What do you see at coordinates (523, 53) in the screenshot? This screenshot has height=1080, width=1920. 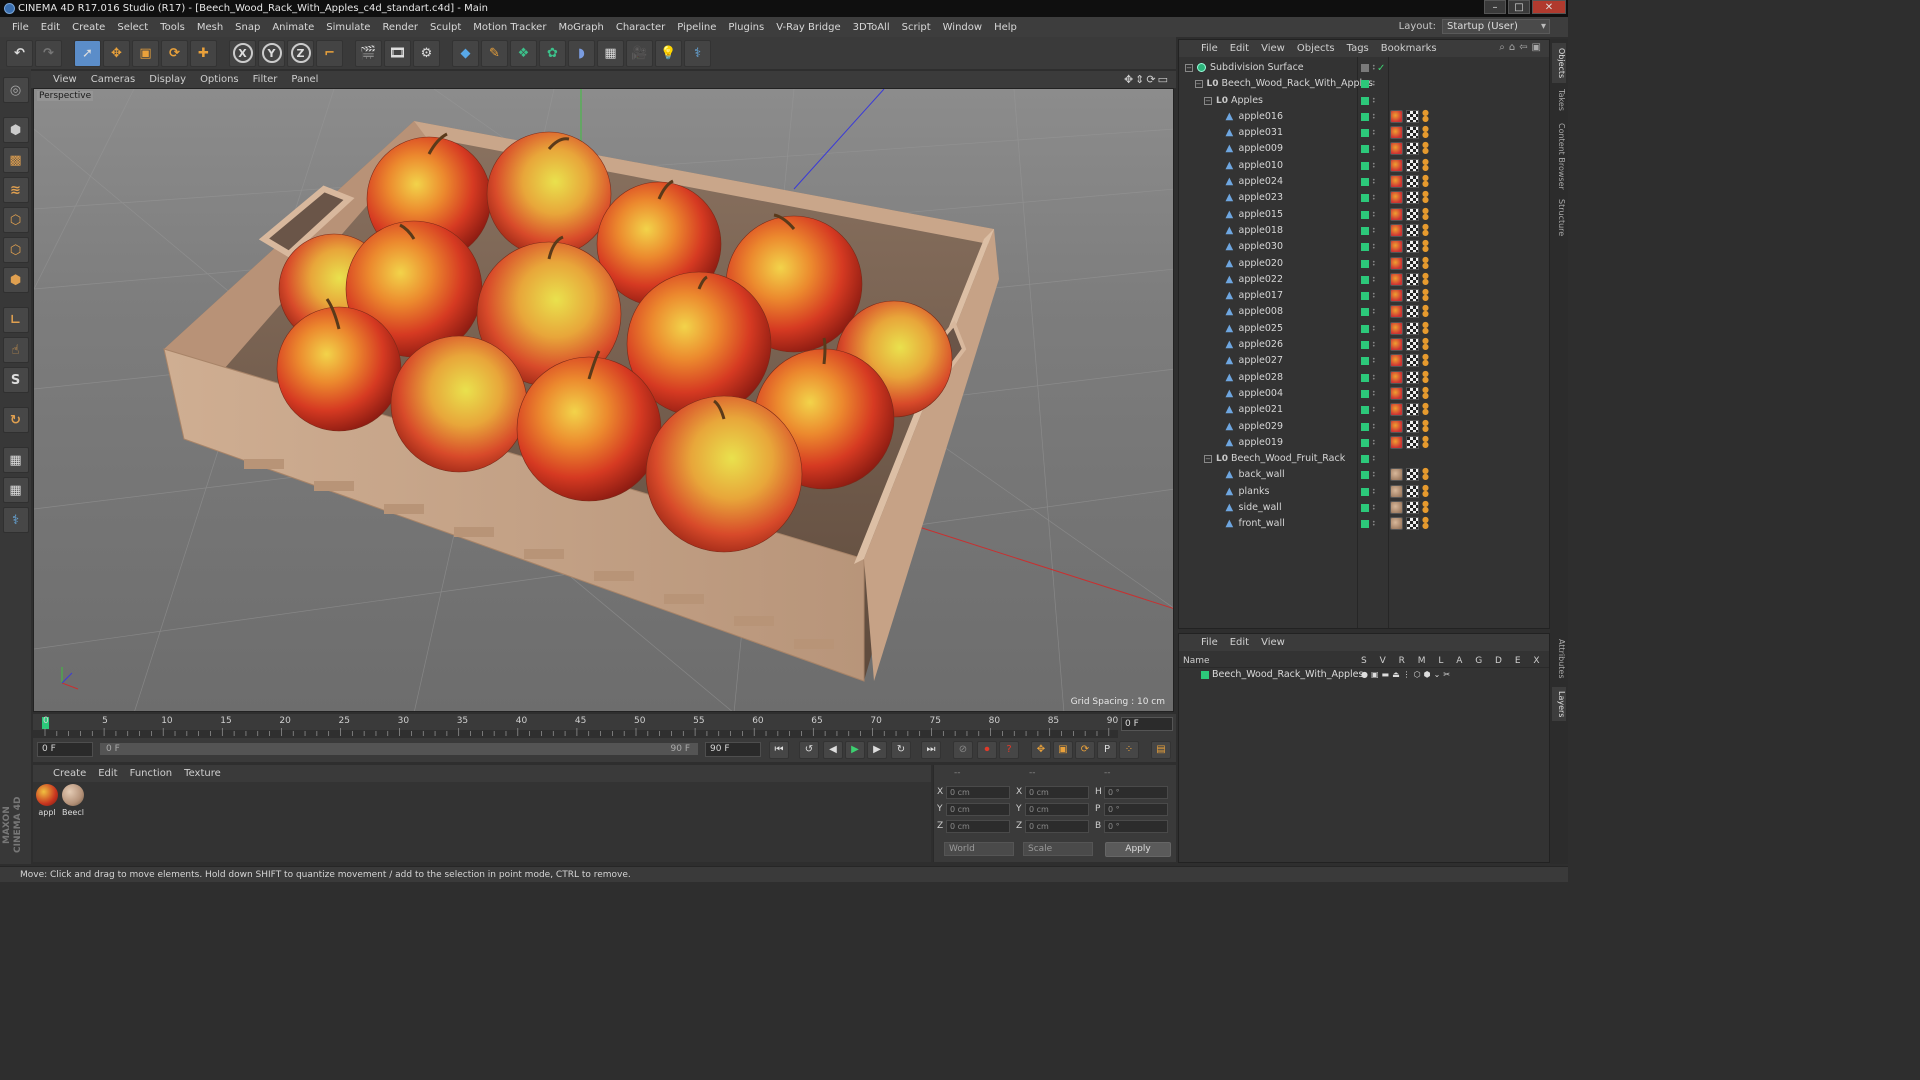 I see `subdivision-surface-icon: ❖` at bounding box center [523, 53].